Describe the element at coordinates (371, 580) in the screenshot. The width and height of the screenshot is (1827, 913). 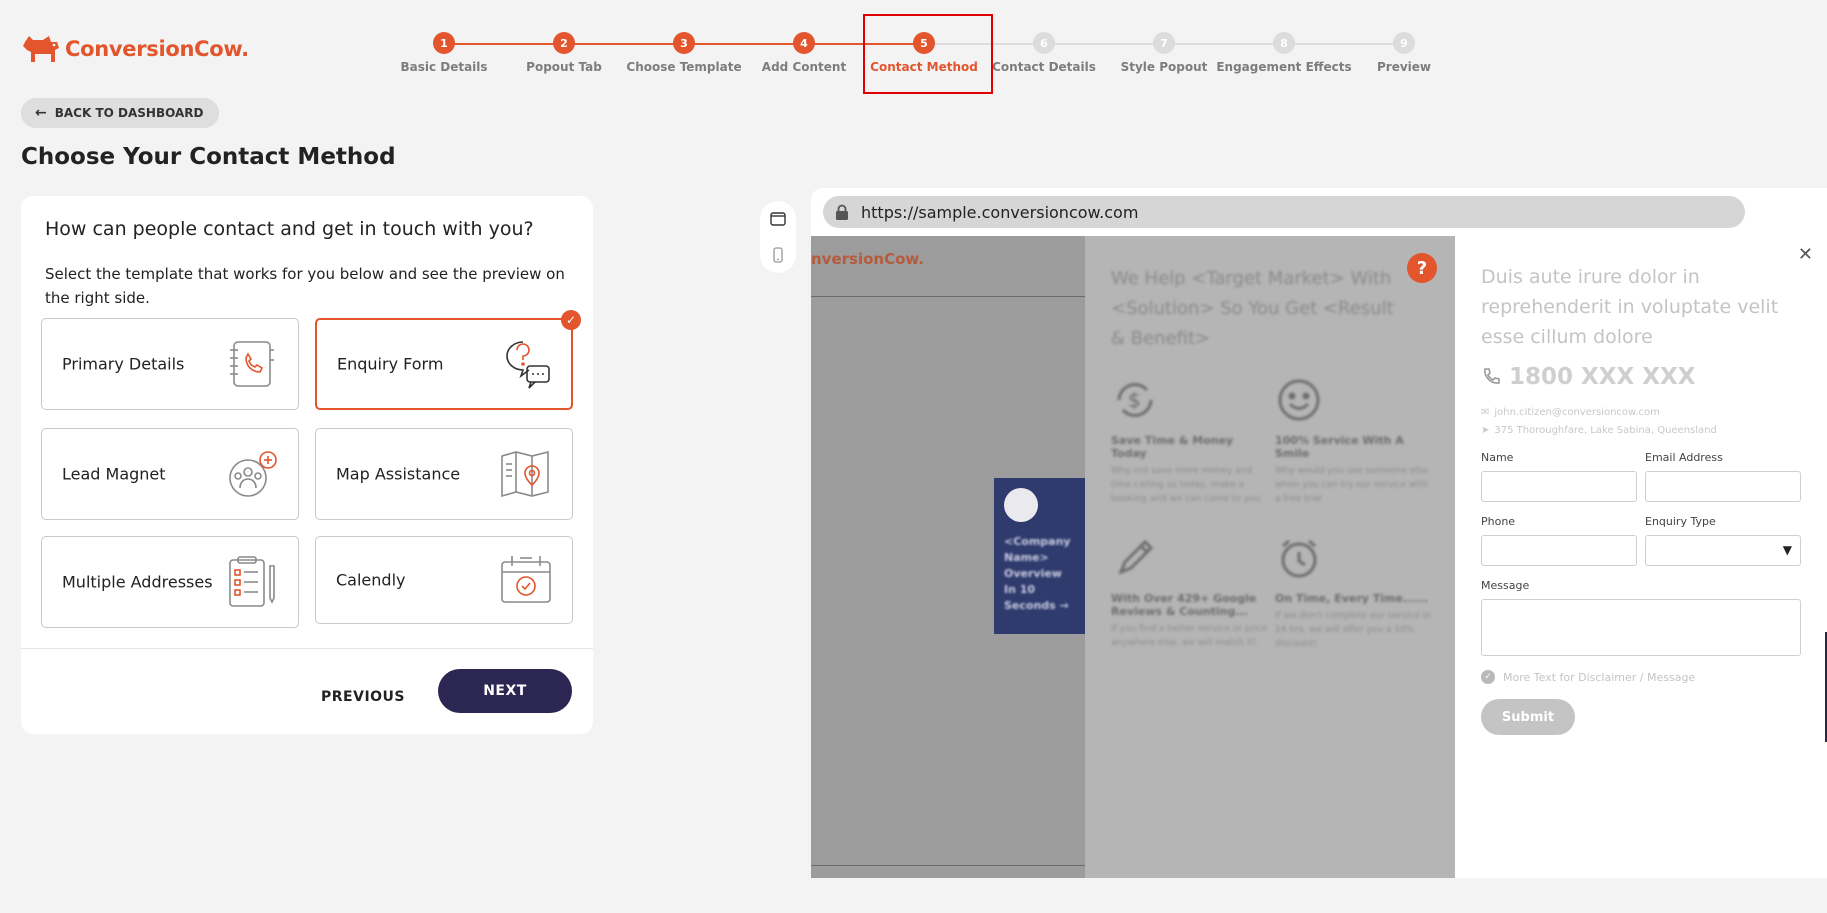
I see `option-label: Calendly` at that location.